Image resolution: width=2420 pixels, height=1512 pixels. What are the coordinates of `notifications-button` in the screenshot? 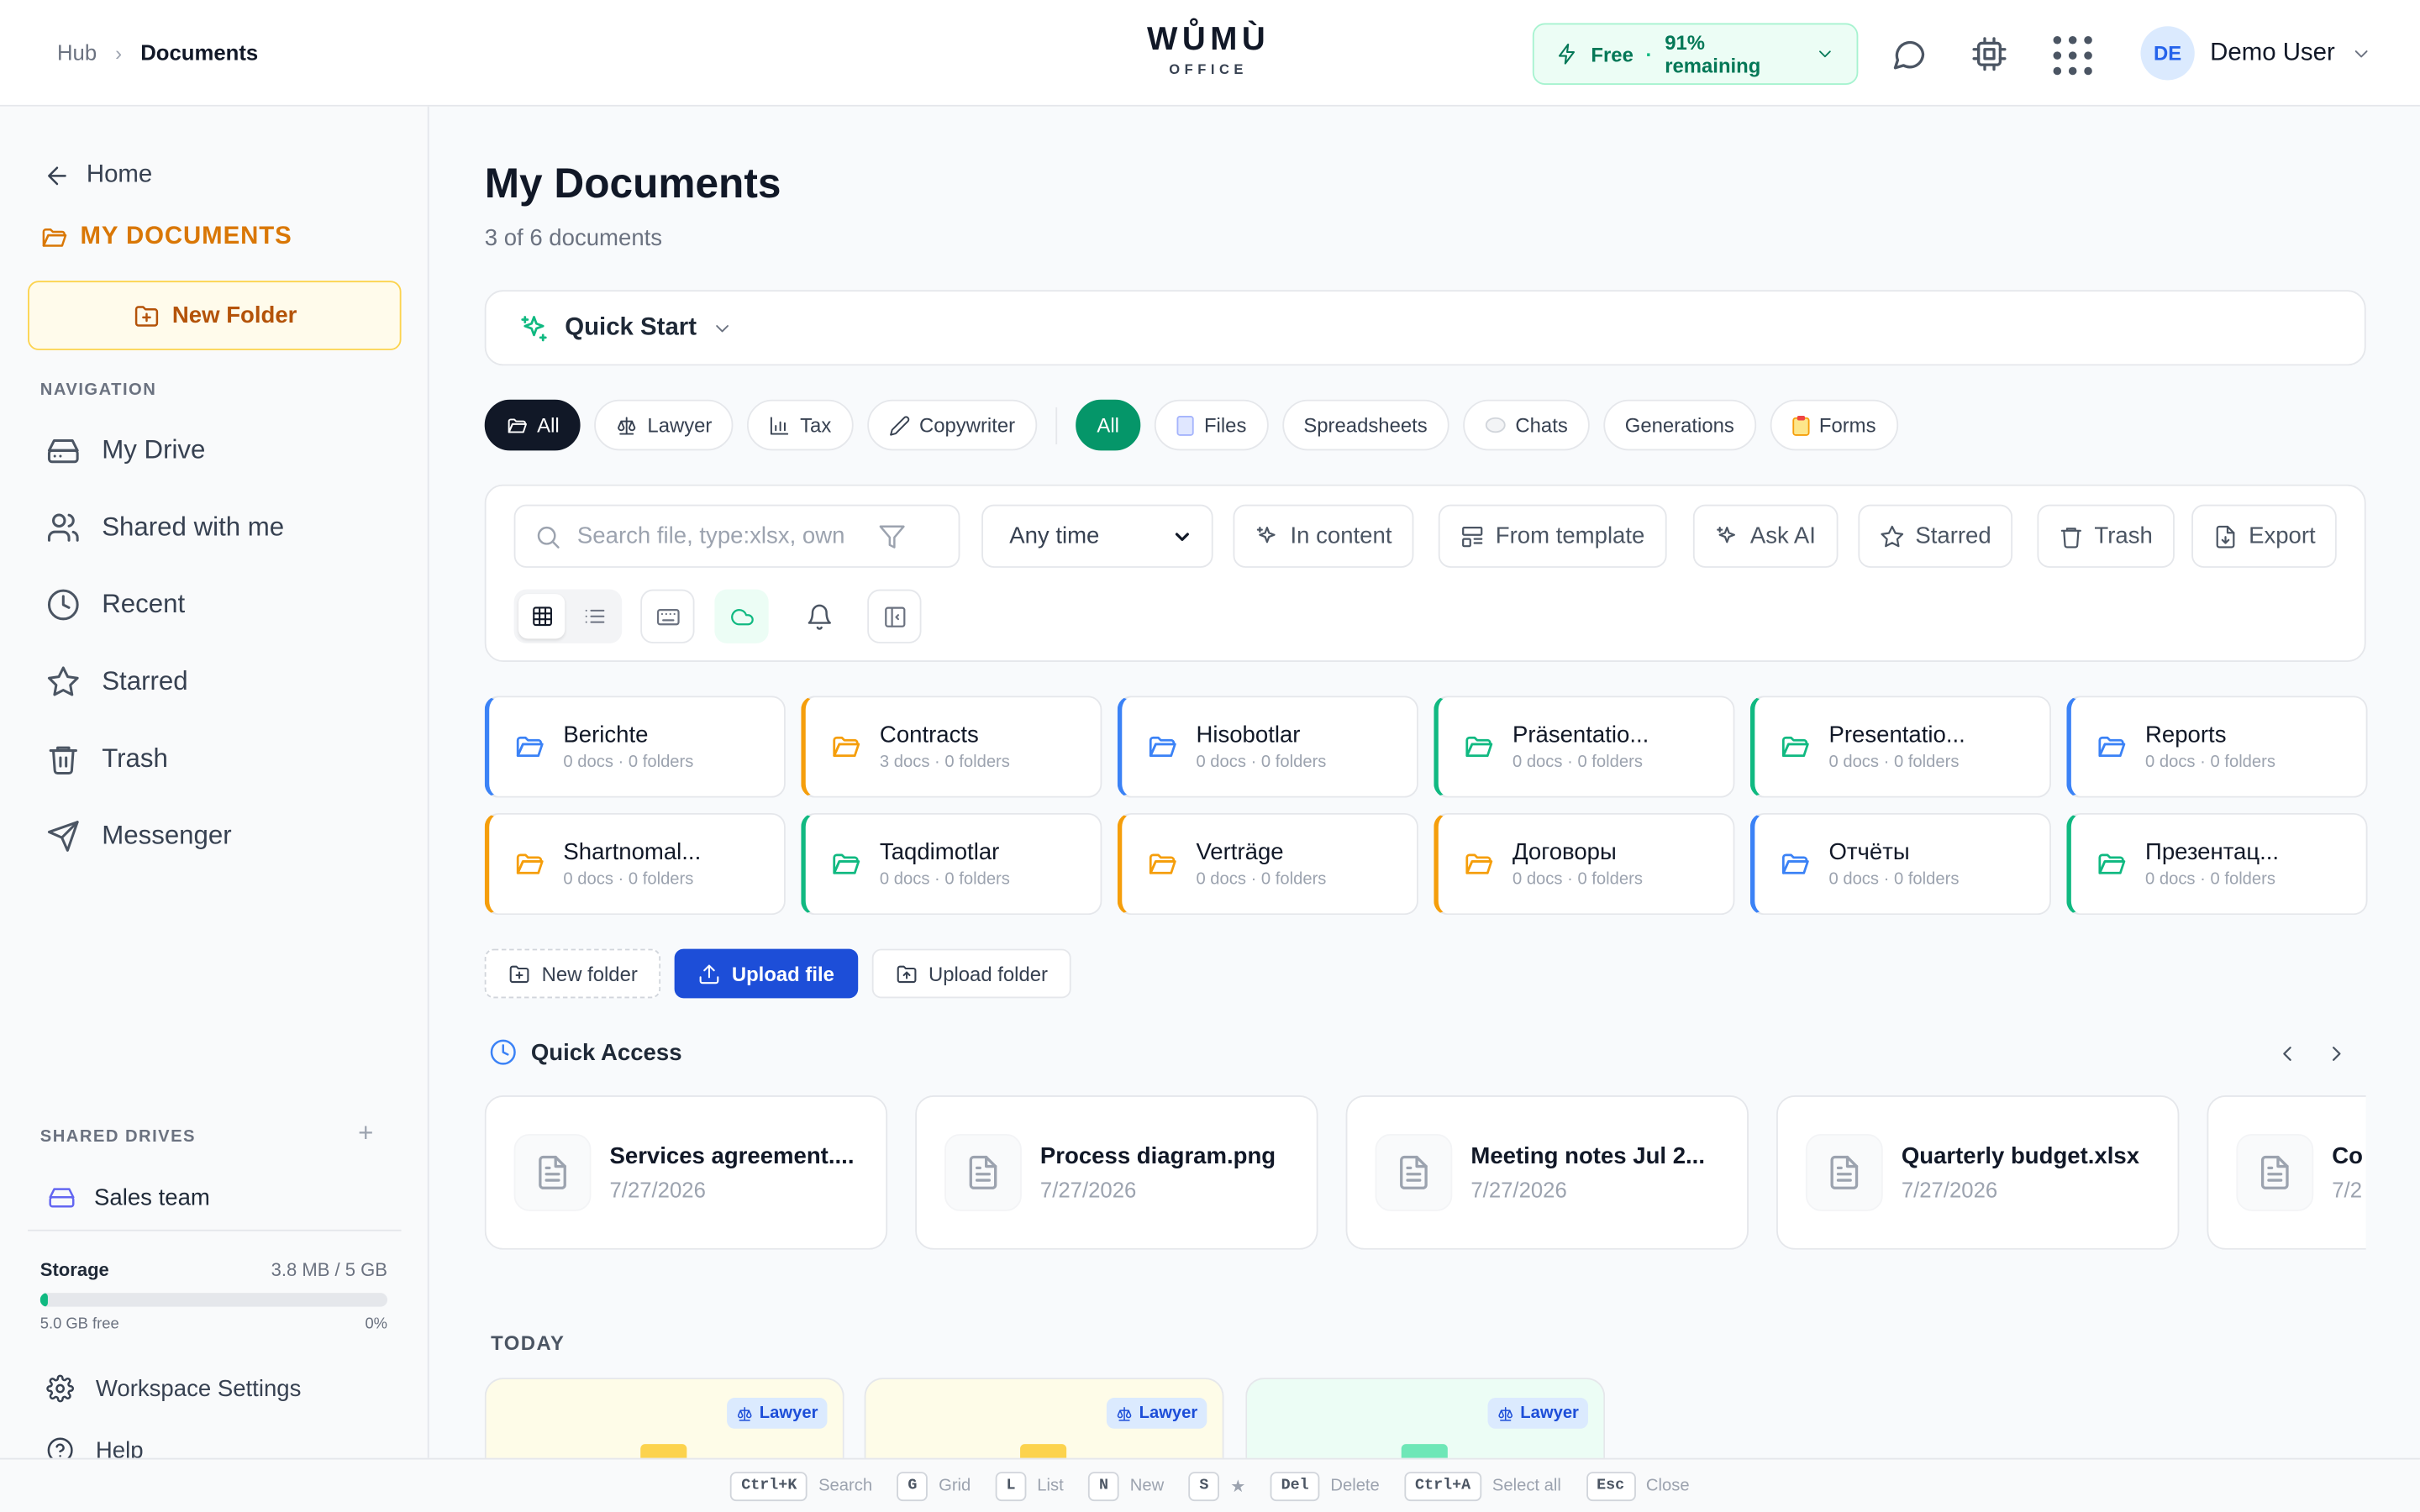 It's located at (818, 616).